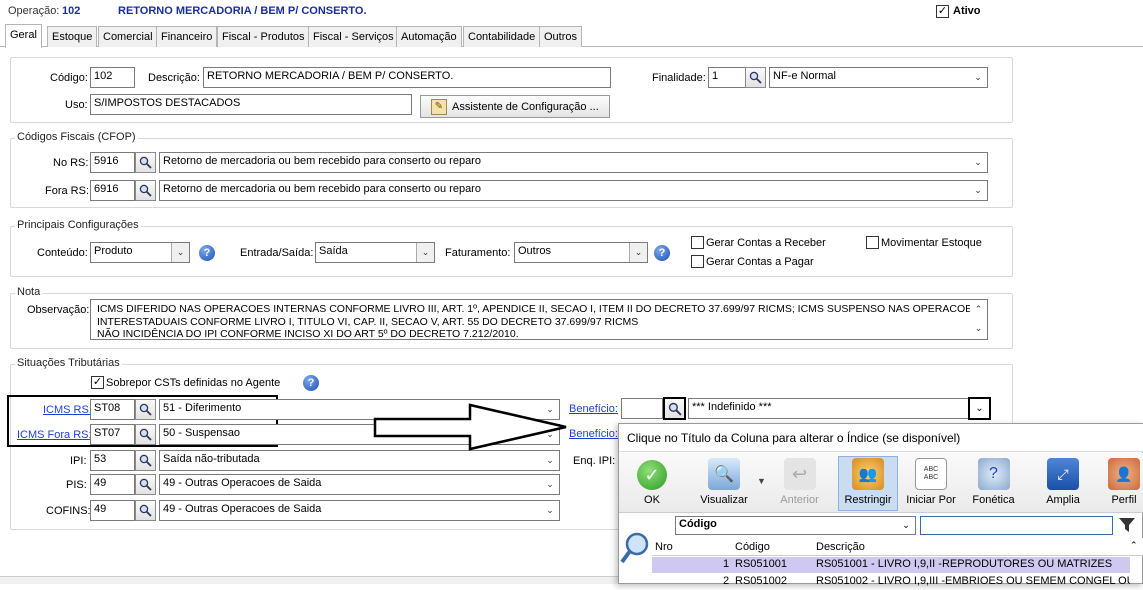 This screenshot has height=590, width=1143. Describe the element at coordinates (1127, 526) in the screenshot. I see `filter-icon` at that location.